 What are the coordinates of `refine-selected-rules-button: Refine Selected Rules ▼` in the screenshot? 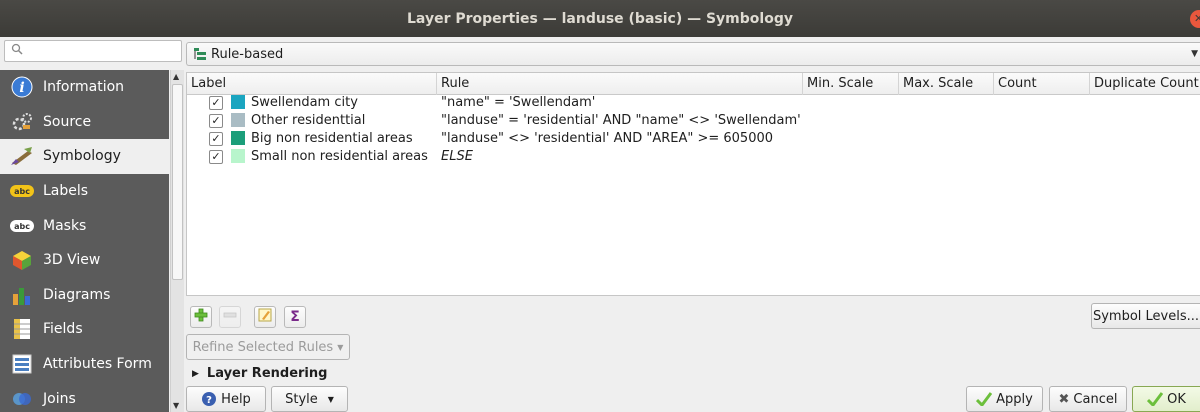 It's located at (268, 347).